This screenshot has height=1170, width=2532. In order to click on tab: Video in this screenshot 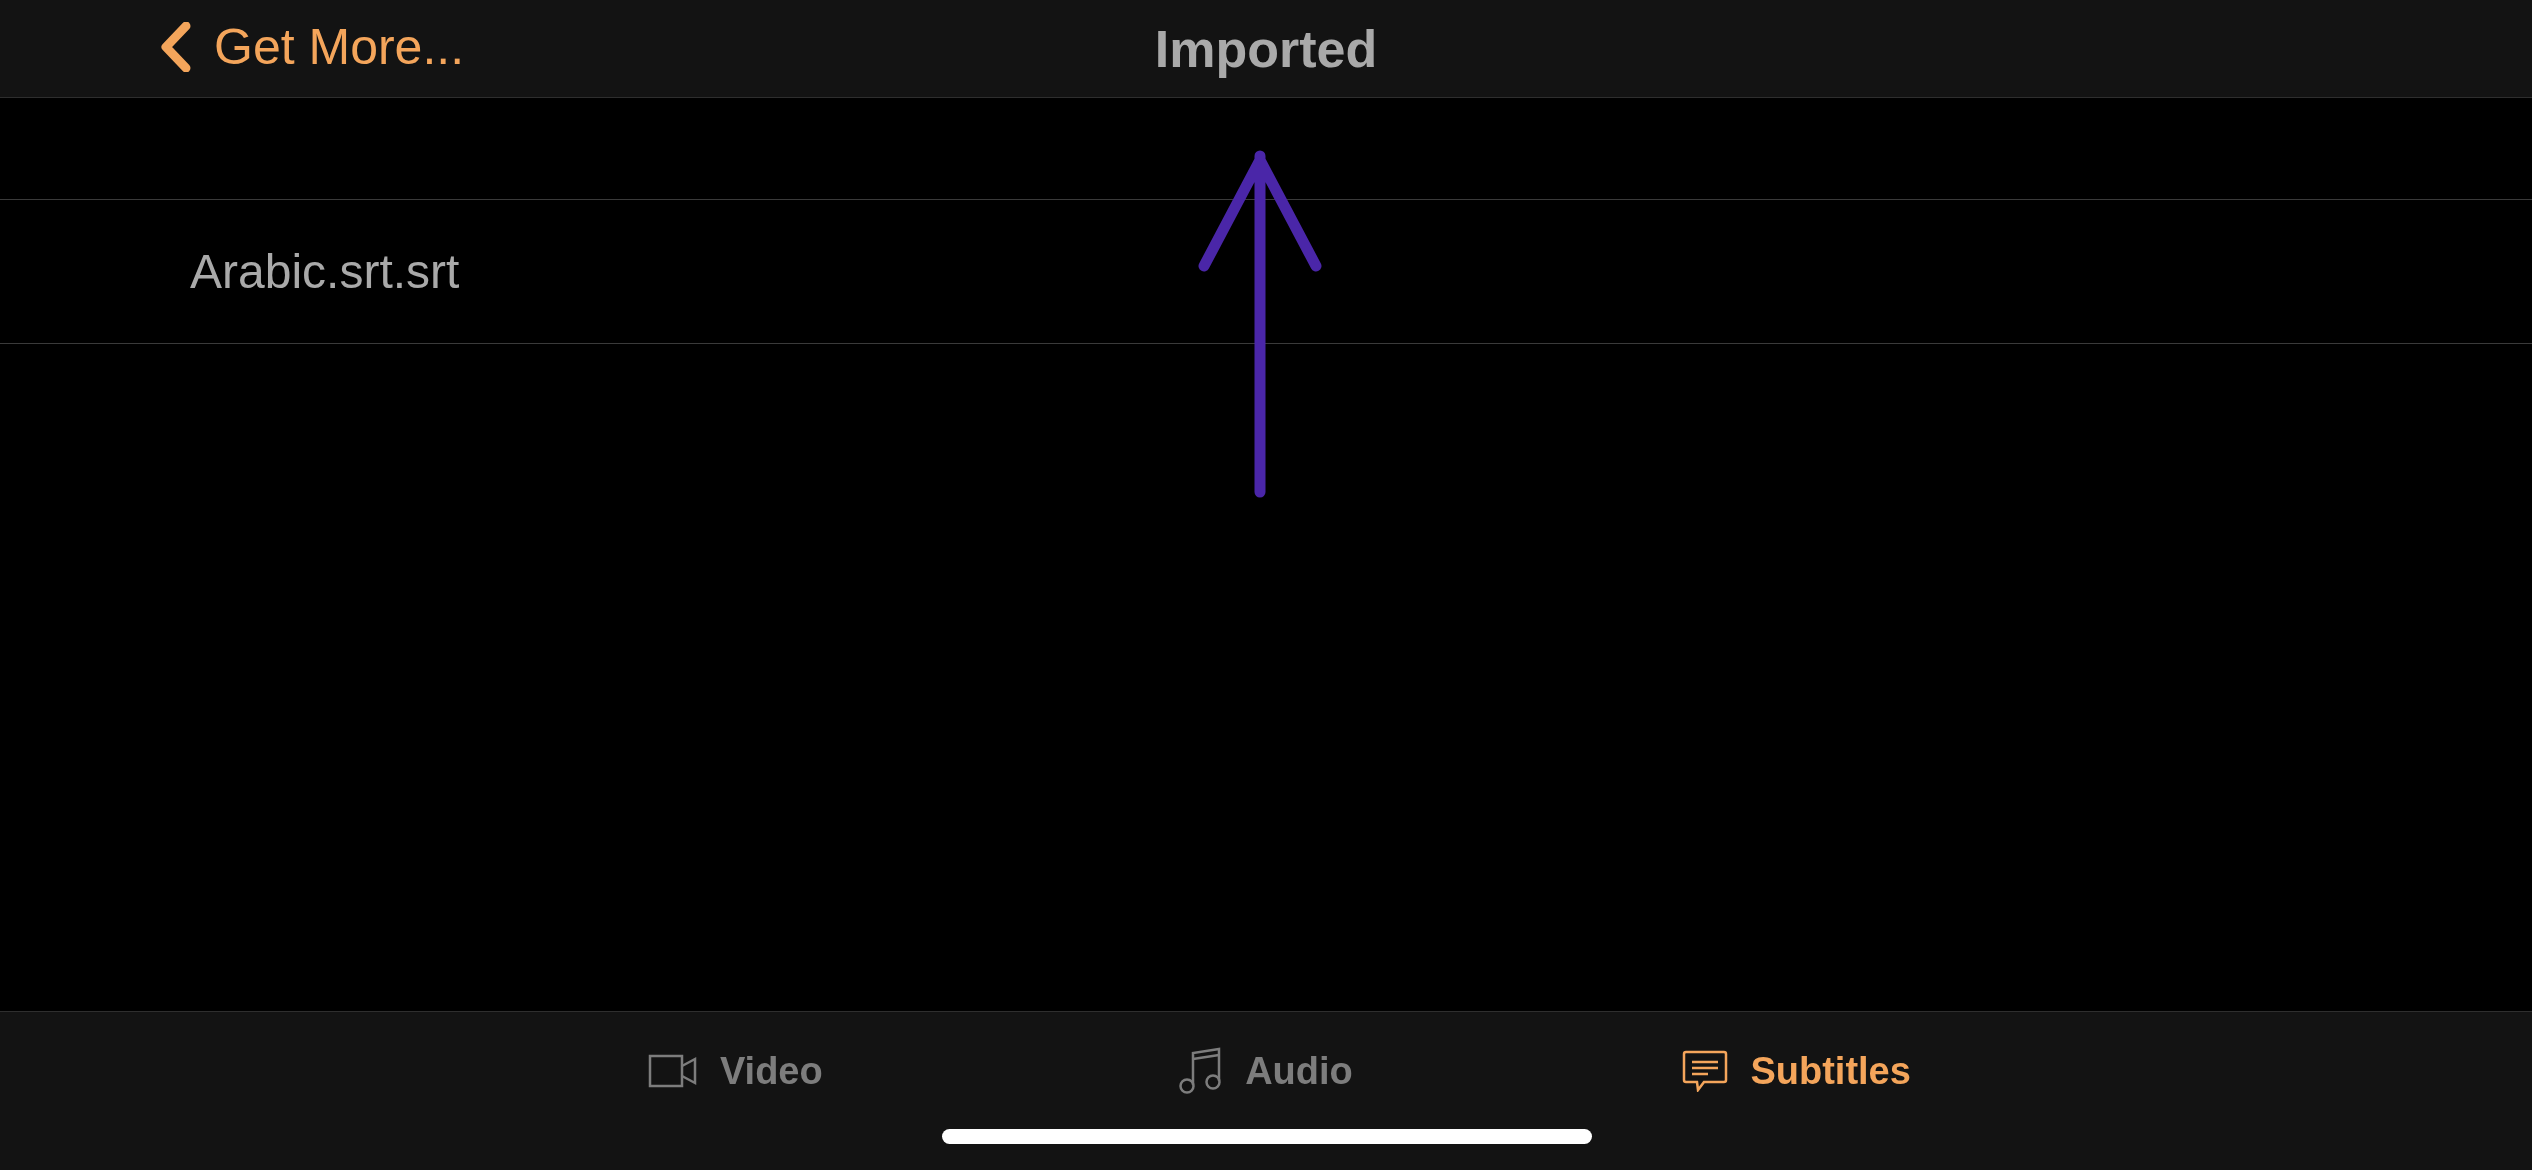, I will do `click(735, 1071)`.